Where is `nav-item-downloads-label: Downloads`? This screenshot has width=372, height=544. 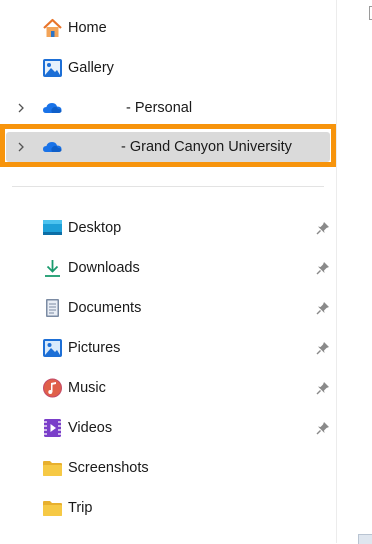
nav-item-downloads-label: Downloads is located at coordinates (104, 268).